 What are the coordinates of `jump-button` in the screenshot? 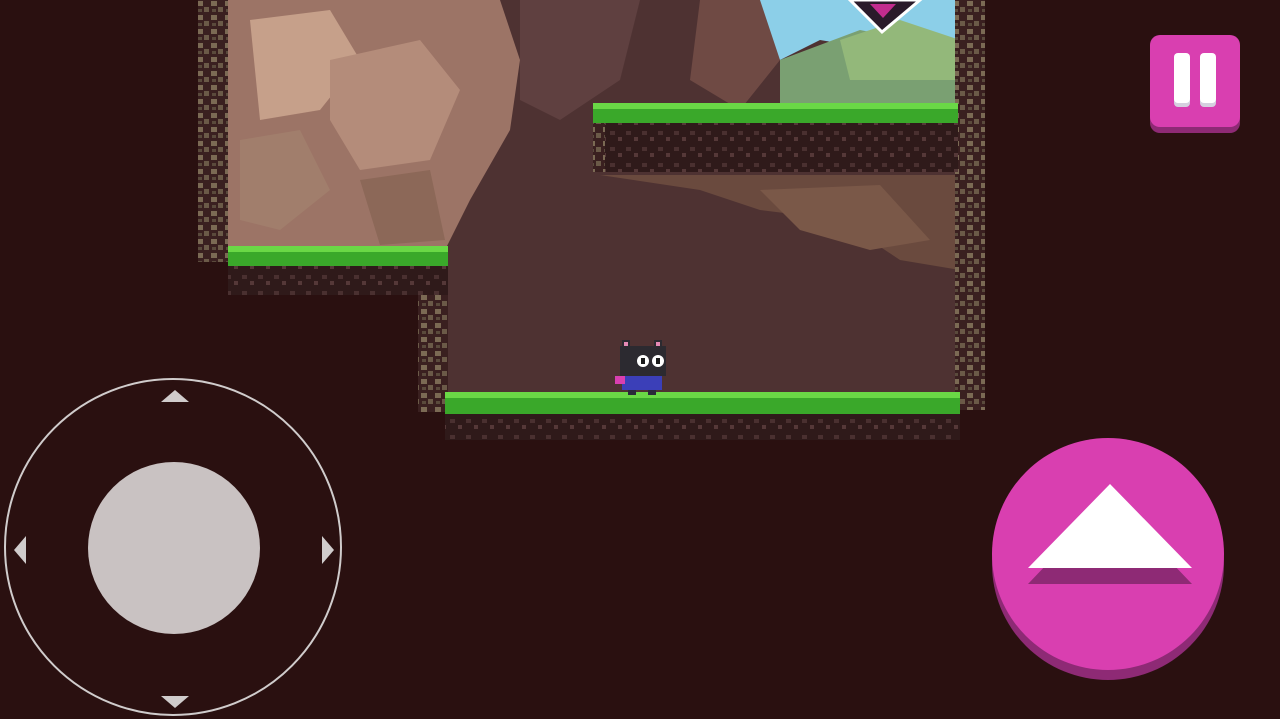 It's located at (1108, 554).